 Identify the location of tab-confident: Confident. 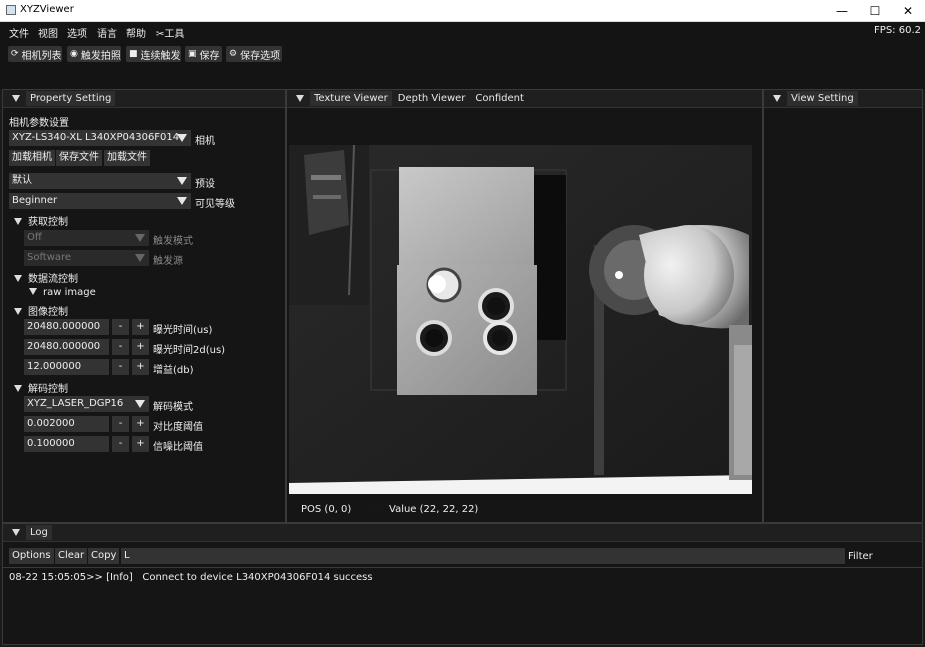
(499, 98).